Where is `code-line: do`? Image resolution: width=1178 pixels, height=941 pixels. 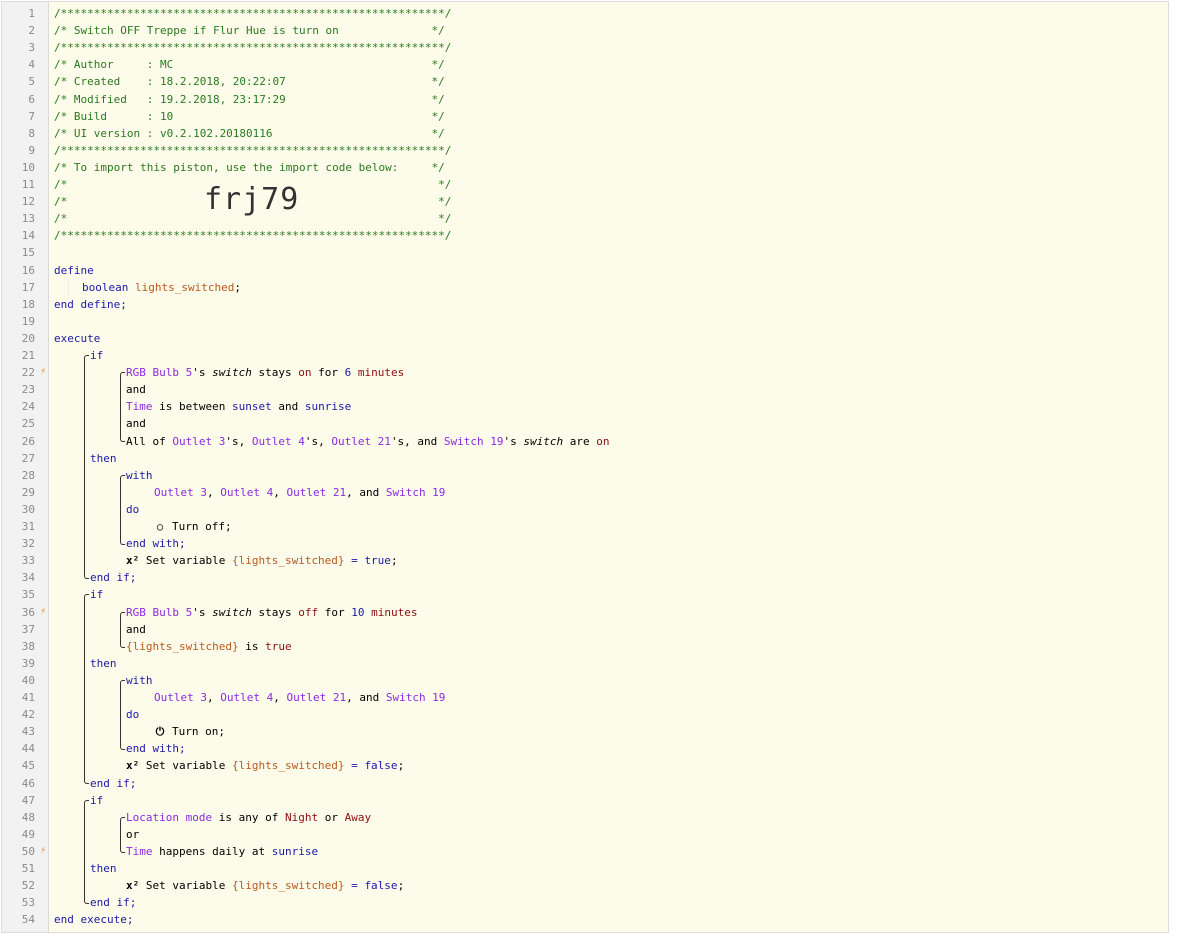 code-line: do is located at coordinates (132, 714).